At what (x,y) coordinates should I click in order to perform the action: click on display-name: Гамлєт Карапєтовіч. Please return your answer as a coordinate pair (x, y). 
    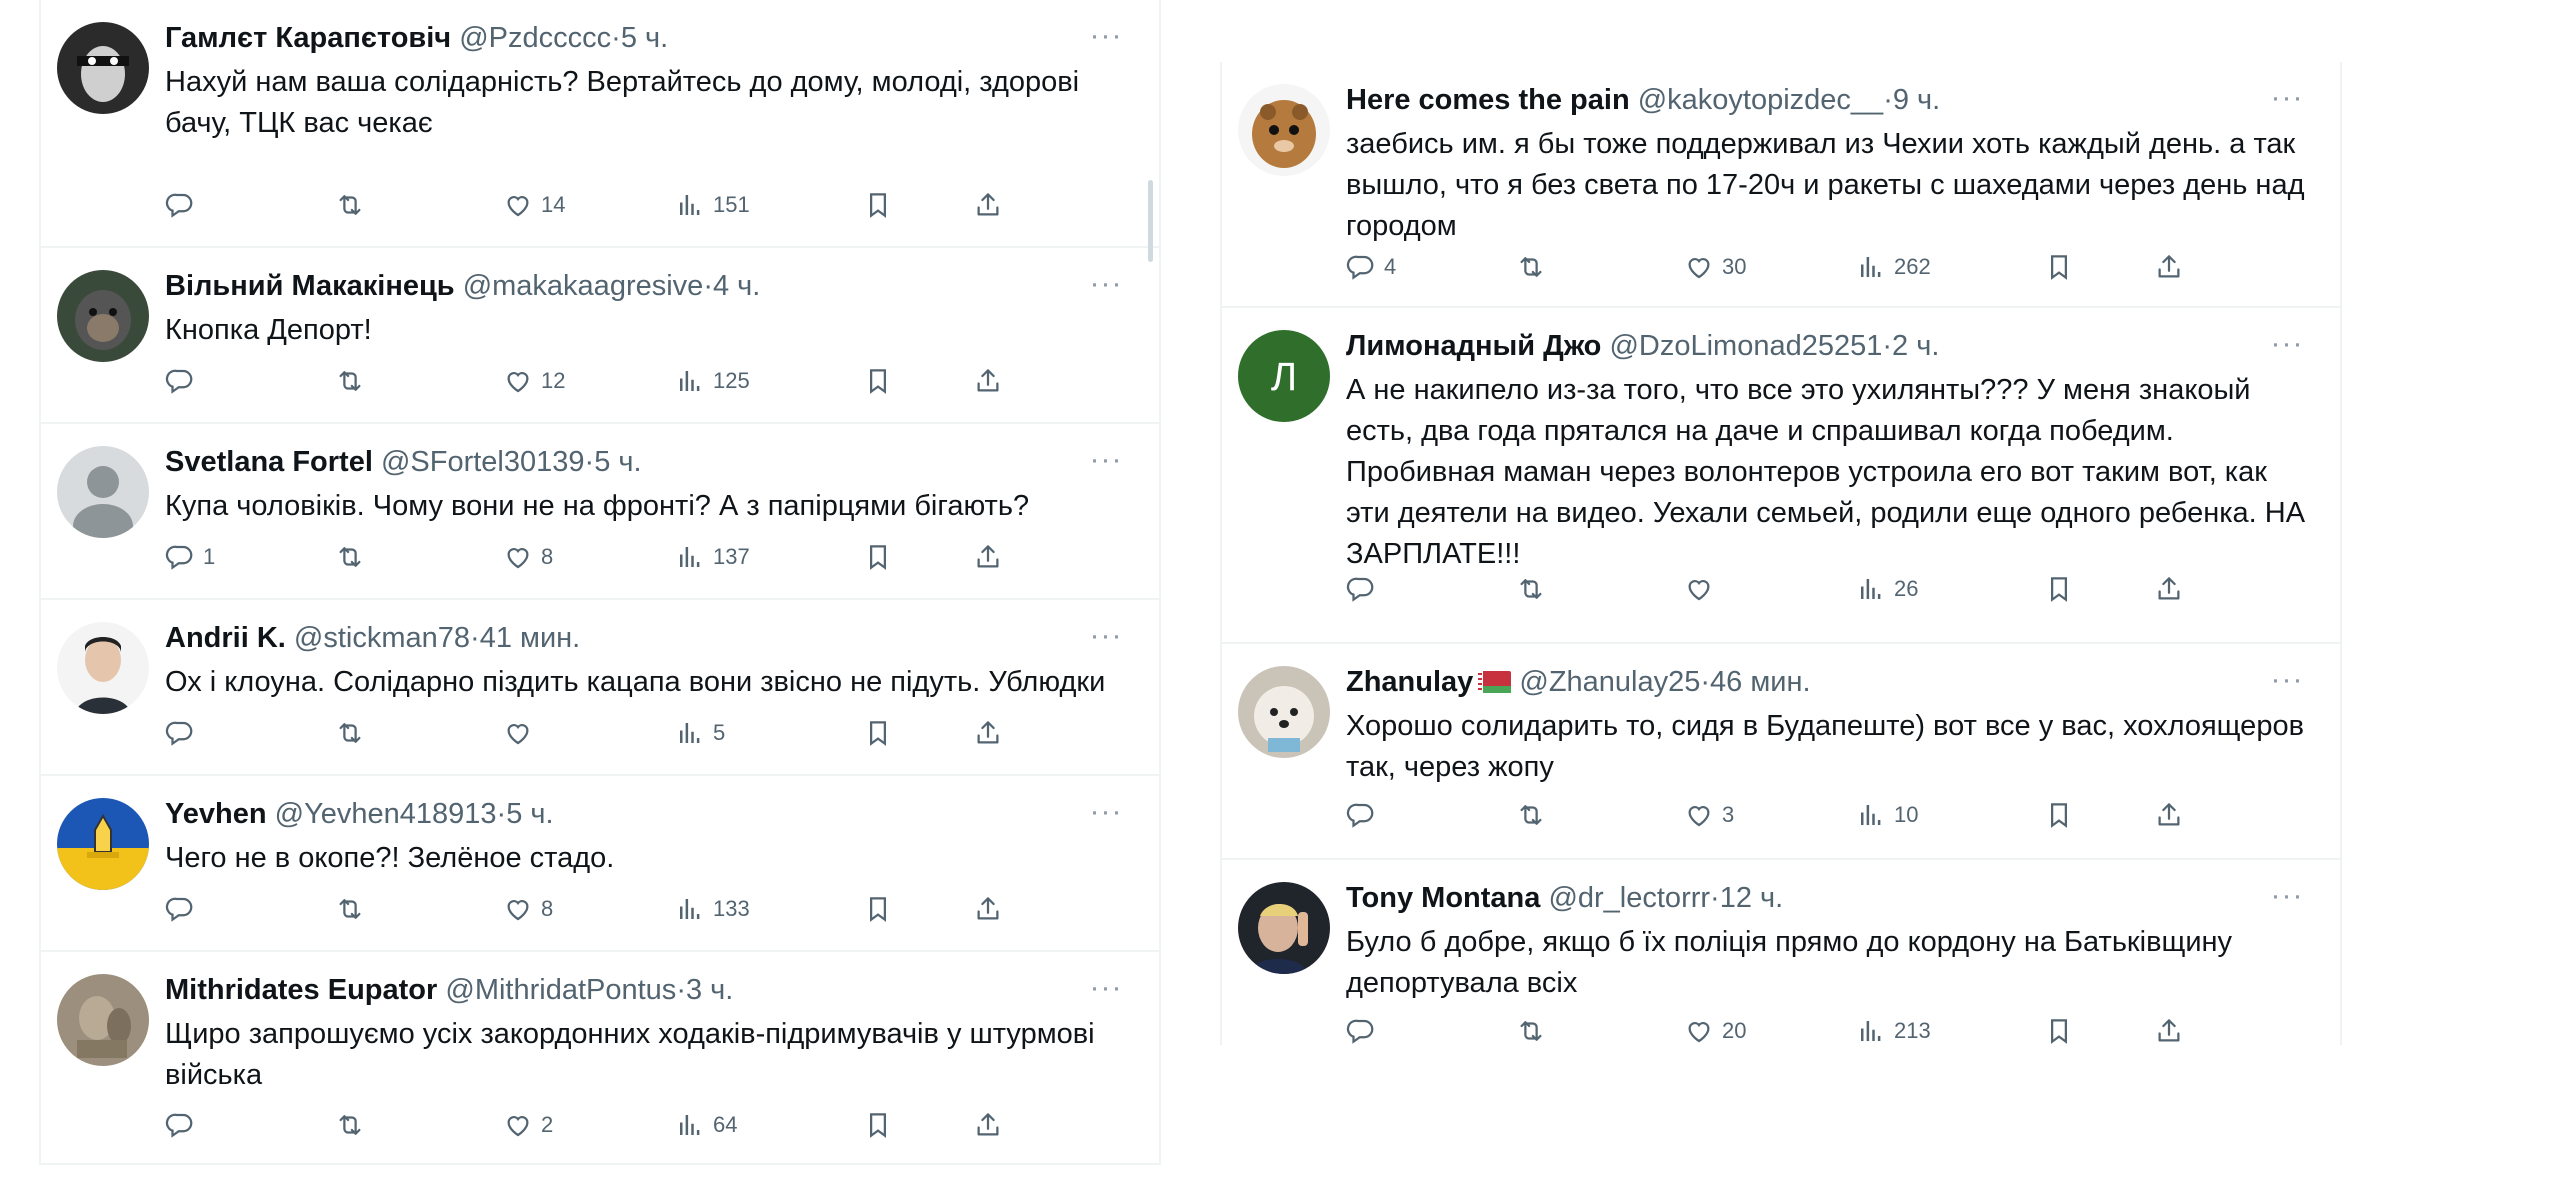
    Looking at the image, I should click on (308, 38).